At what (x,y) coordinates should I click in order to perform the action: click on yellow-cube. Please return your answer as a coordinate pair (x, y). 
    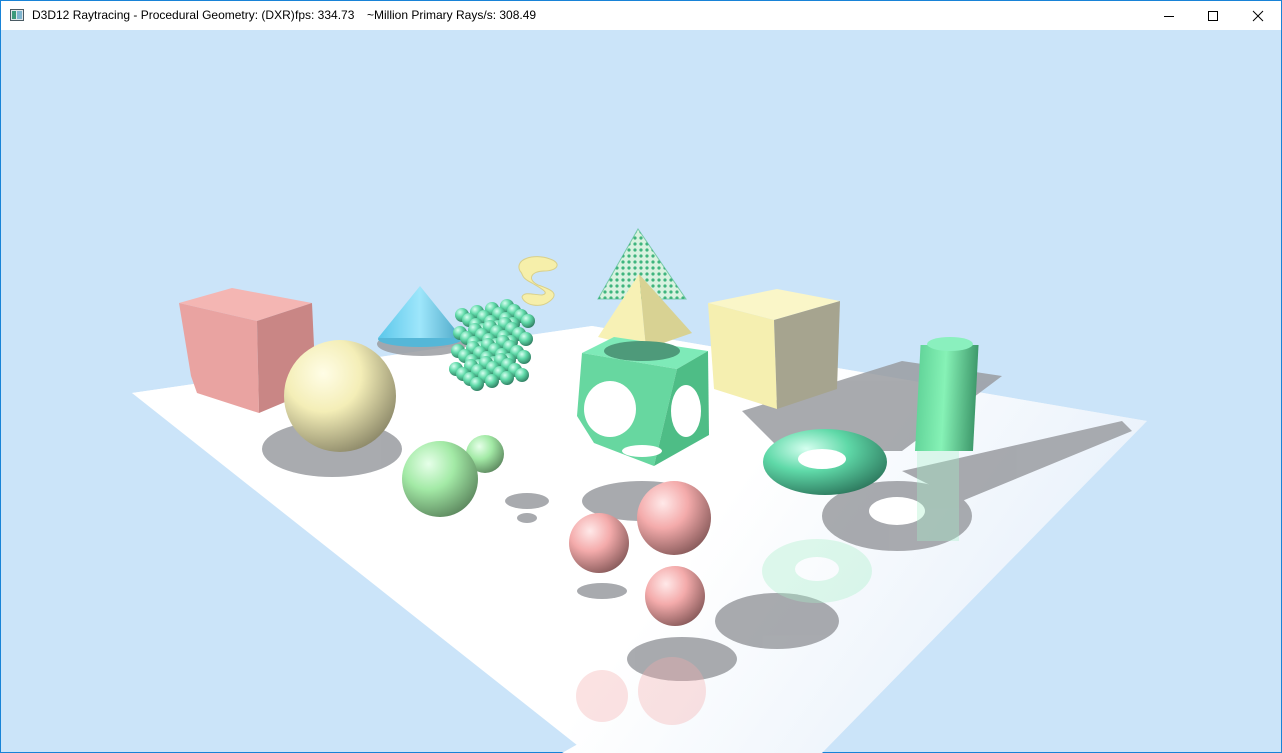
    Looking at the image, I should click on (774, 349).